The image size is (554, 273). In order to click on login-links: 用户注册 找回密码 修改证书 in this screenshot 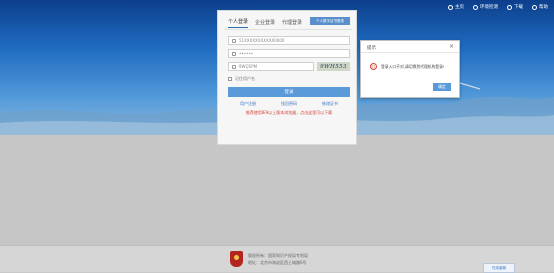, I will do `click(289, 104)`.